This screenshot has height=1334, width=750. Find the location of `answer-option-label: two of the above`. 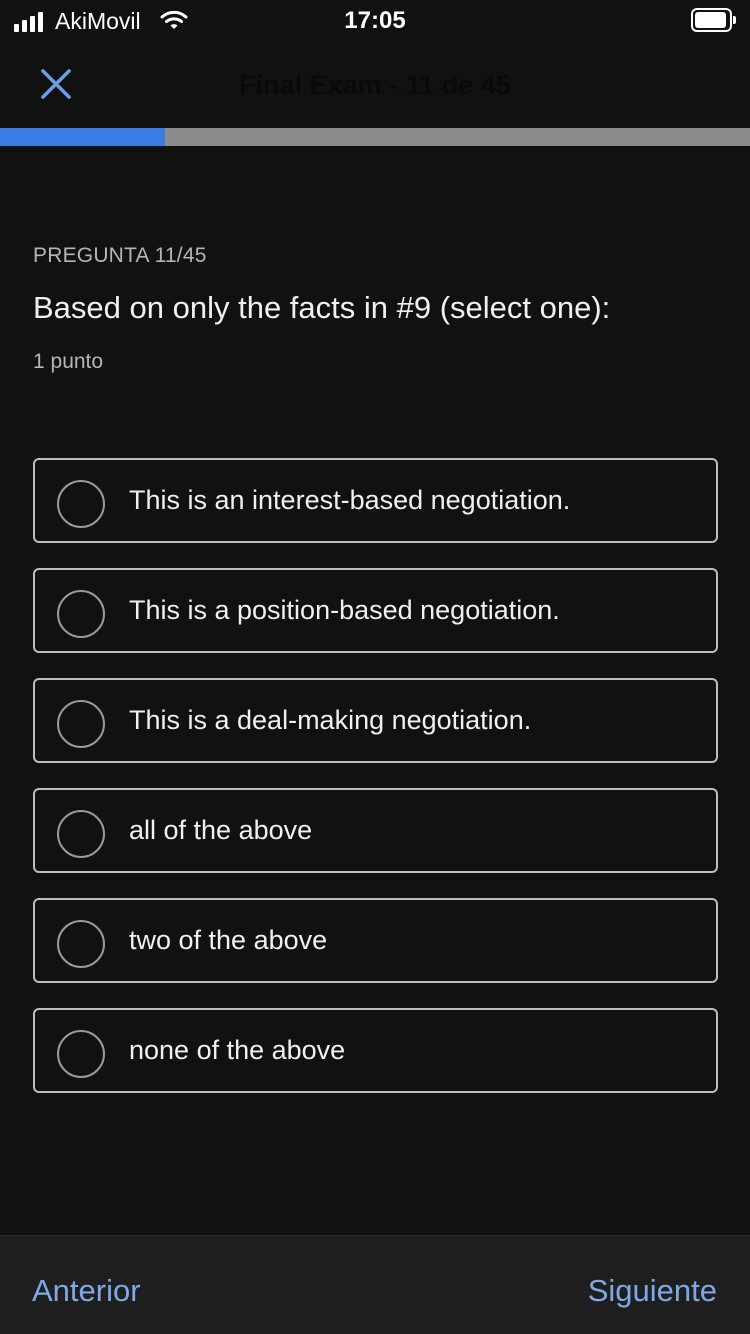

answer-option-label: two of the above is located at coordinates (228, 940).